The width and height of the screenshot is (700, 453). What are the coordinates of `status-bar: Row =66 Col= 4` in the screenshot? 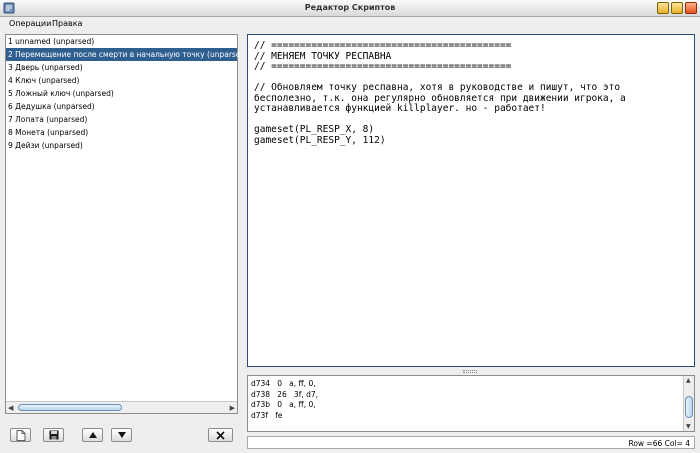 It's located at (471, 442).